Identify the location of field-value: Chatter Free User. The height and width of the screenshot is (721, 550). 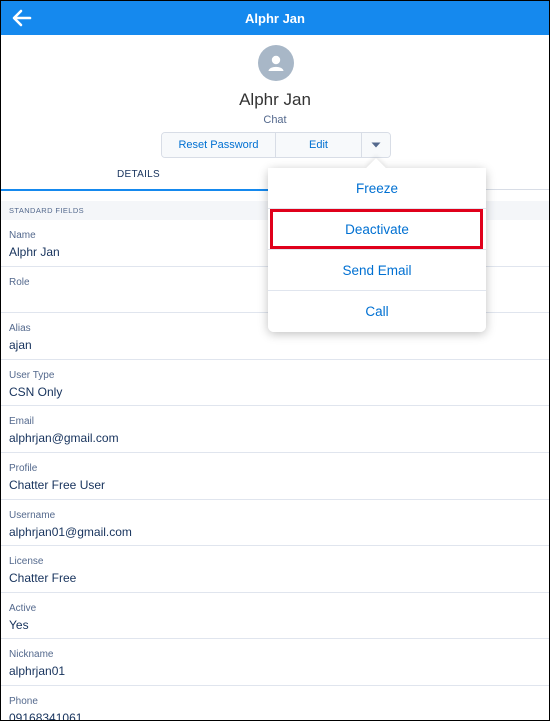
(57, 484).